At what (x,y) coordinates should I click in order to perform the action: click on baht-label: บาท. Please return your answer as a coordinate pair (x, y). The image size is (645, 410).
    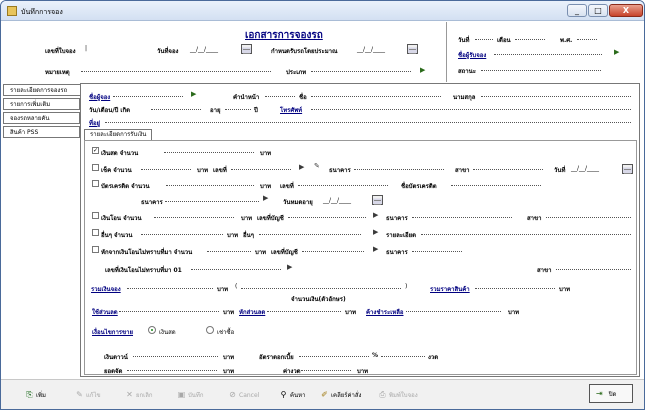
    Looking at the image, I should click on (247, 218).